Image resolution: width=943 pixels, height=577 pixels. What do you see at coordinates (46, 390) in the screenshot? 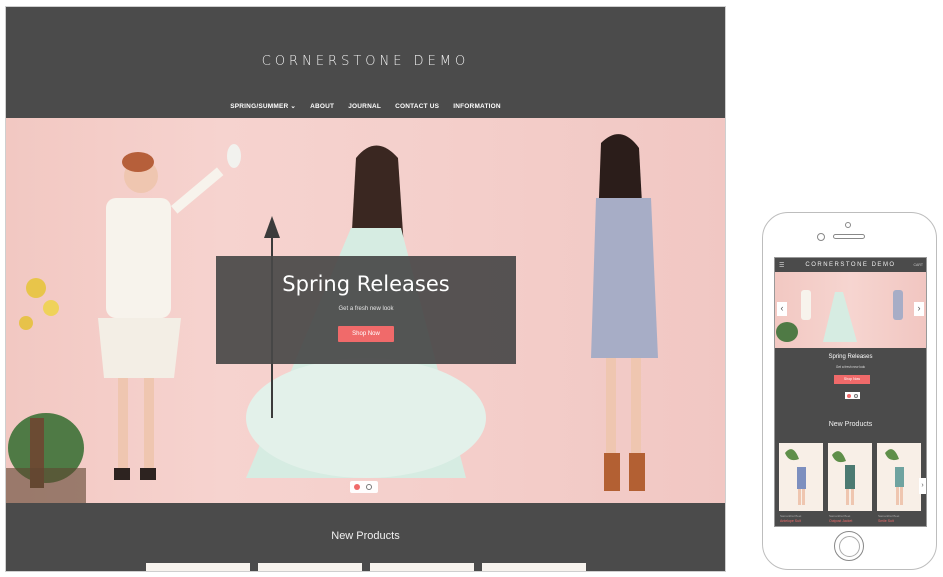
I see `plant-left` at bounding box center [46, 390].